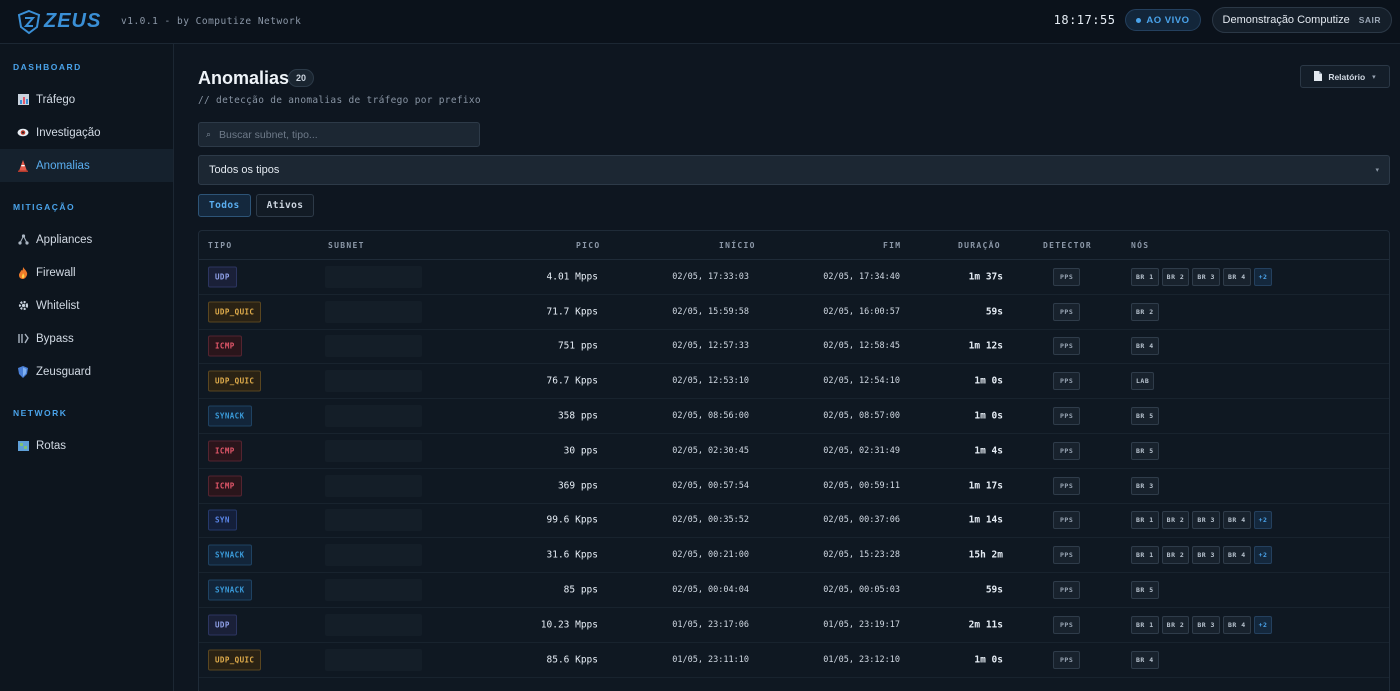 This screenshot has width=1400, height=691. Describe the element at coordinates (710, 311) in the screenshot. I see `start-time: 02/05, 15:59:58` at that location.